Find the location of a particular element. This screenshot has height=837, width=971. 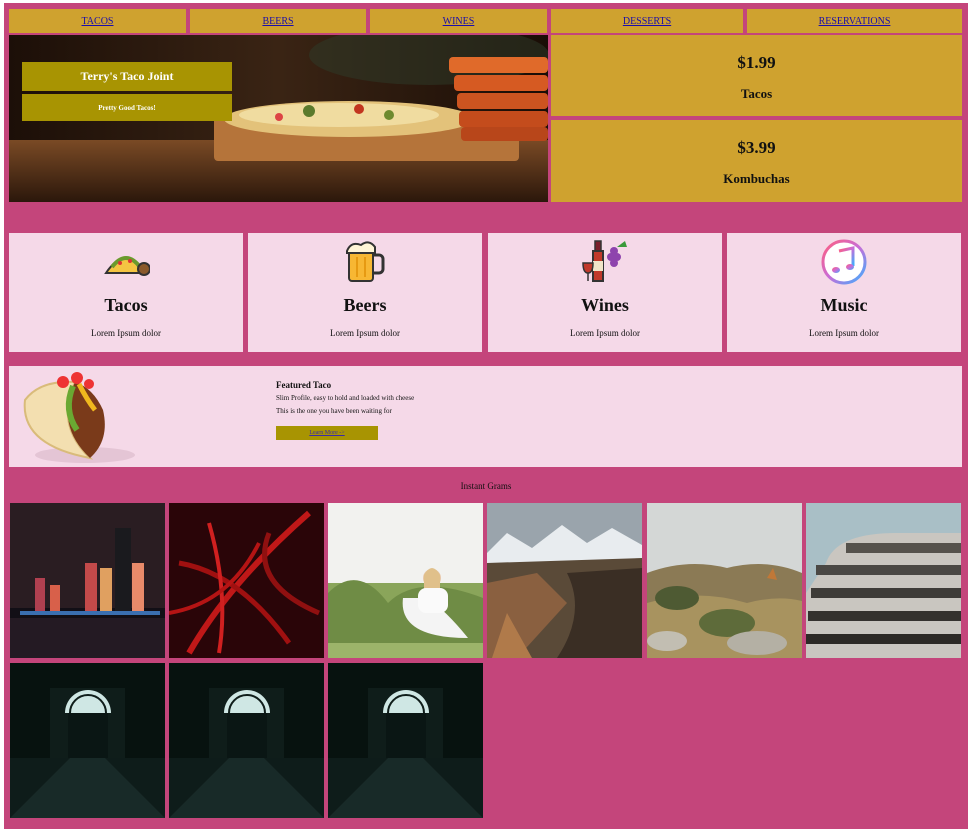

card-title: Wines is located at coordinates (605, 305).